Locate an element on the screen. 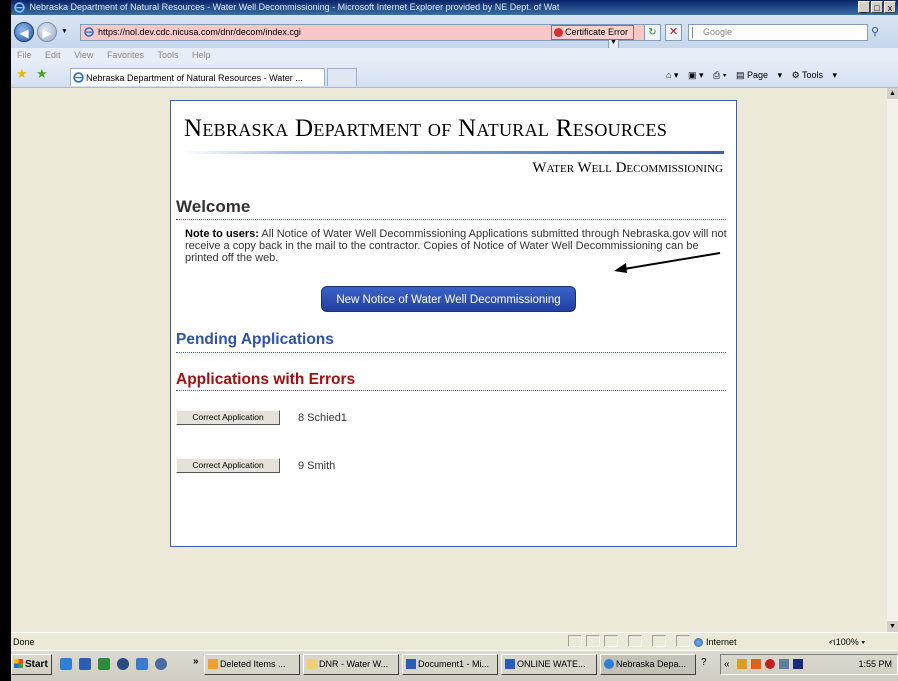  menu-tools: Tools is located at coordinates (167, 55).